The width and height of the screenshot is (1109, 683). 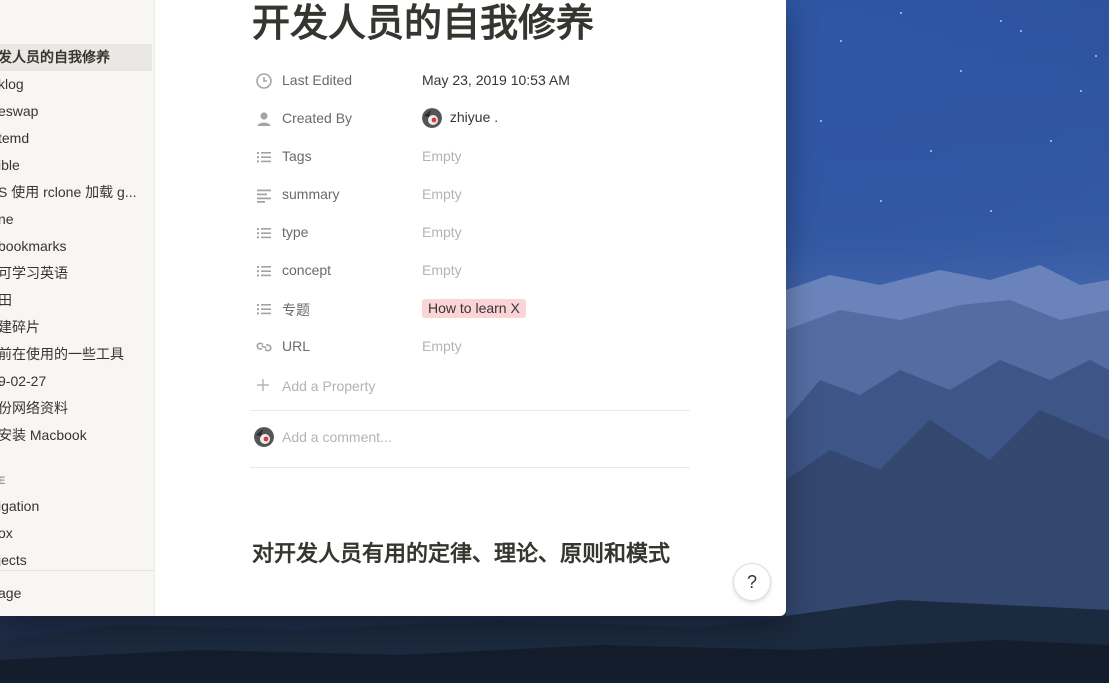 I want to click on clock-icon, so click(x=264, y=81).